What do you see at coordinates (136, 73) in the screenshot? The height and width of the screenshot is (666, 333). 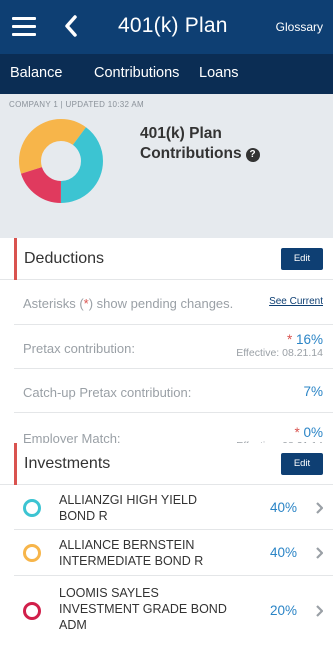 I see `tab-contributions: Contributions` at bounding box center [136, 73].